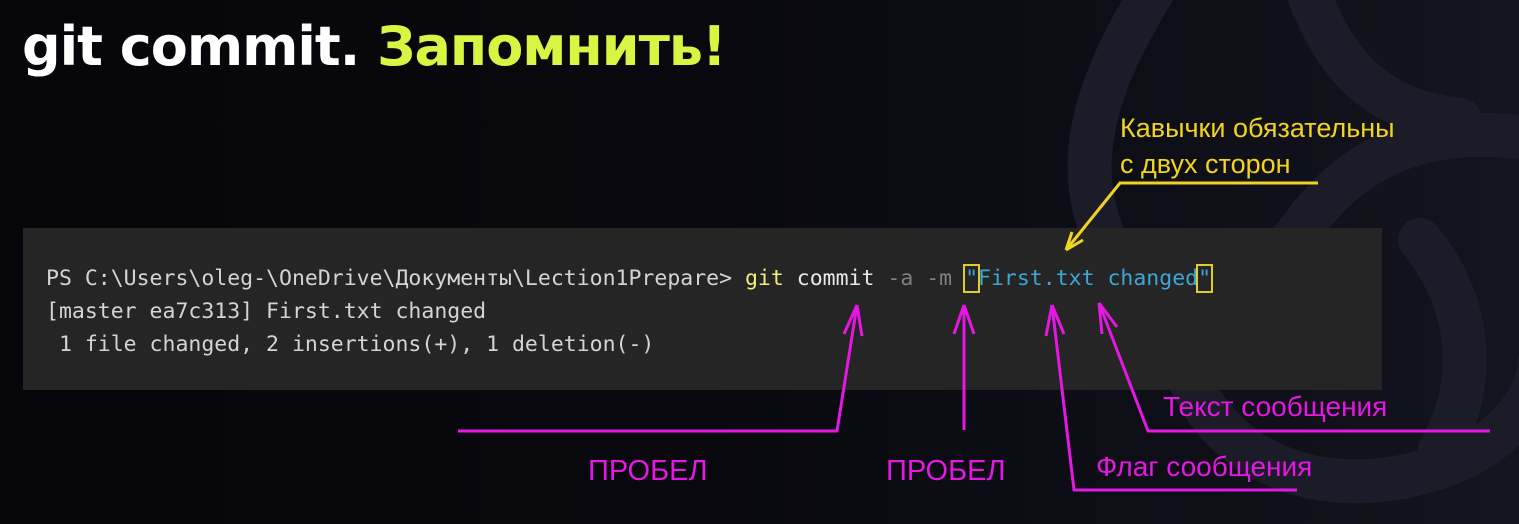 Image resolution: width=1519 pixels, height=524 pixels. I want to click on title-main: git commit., so click(191, 46).